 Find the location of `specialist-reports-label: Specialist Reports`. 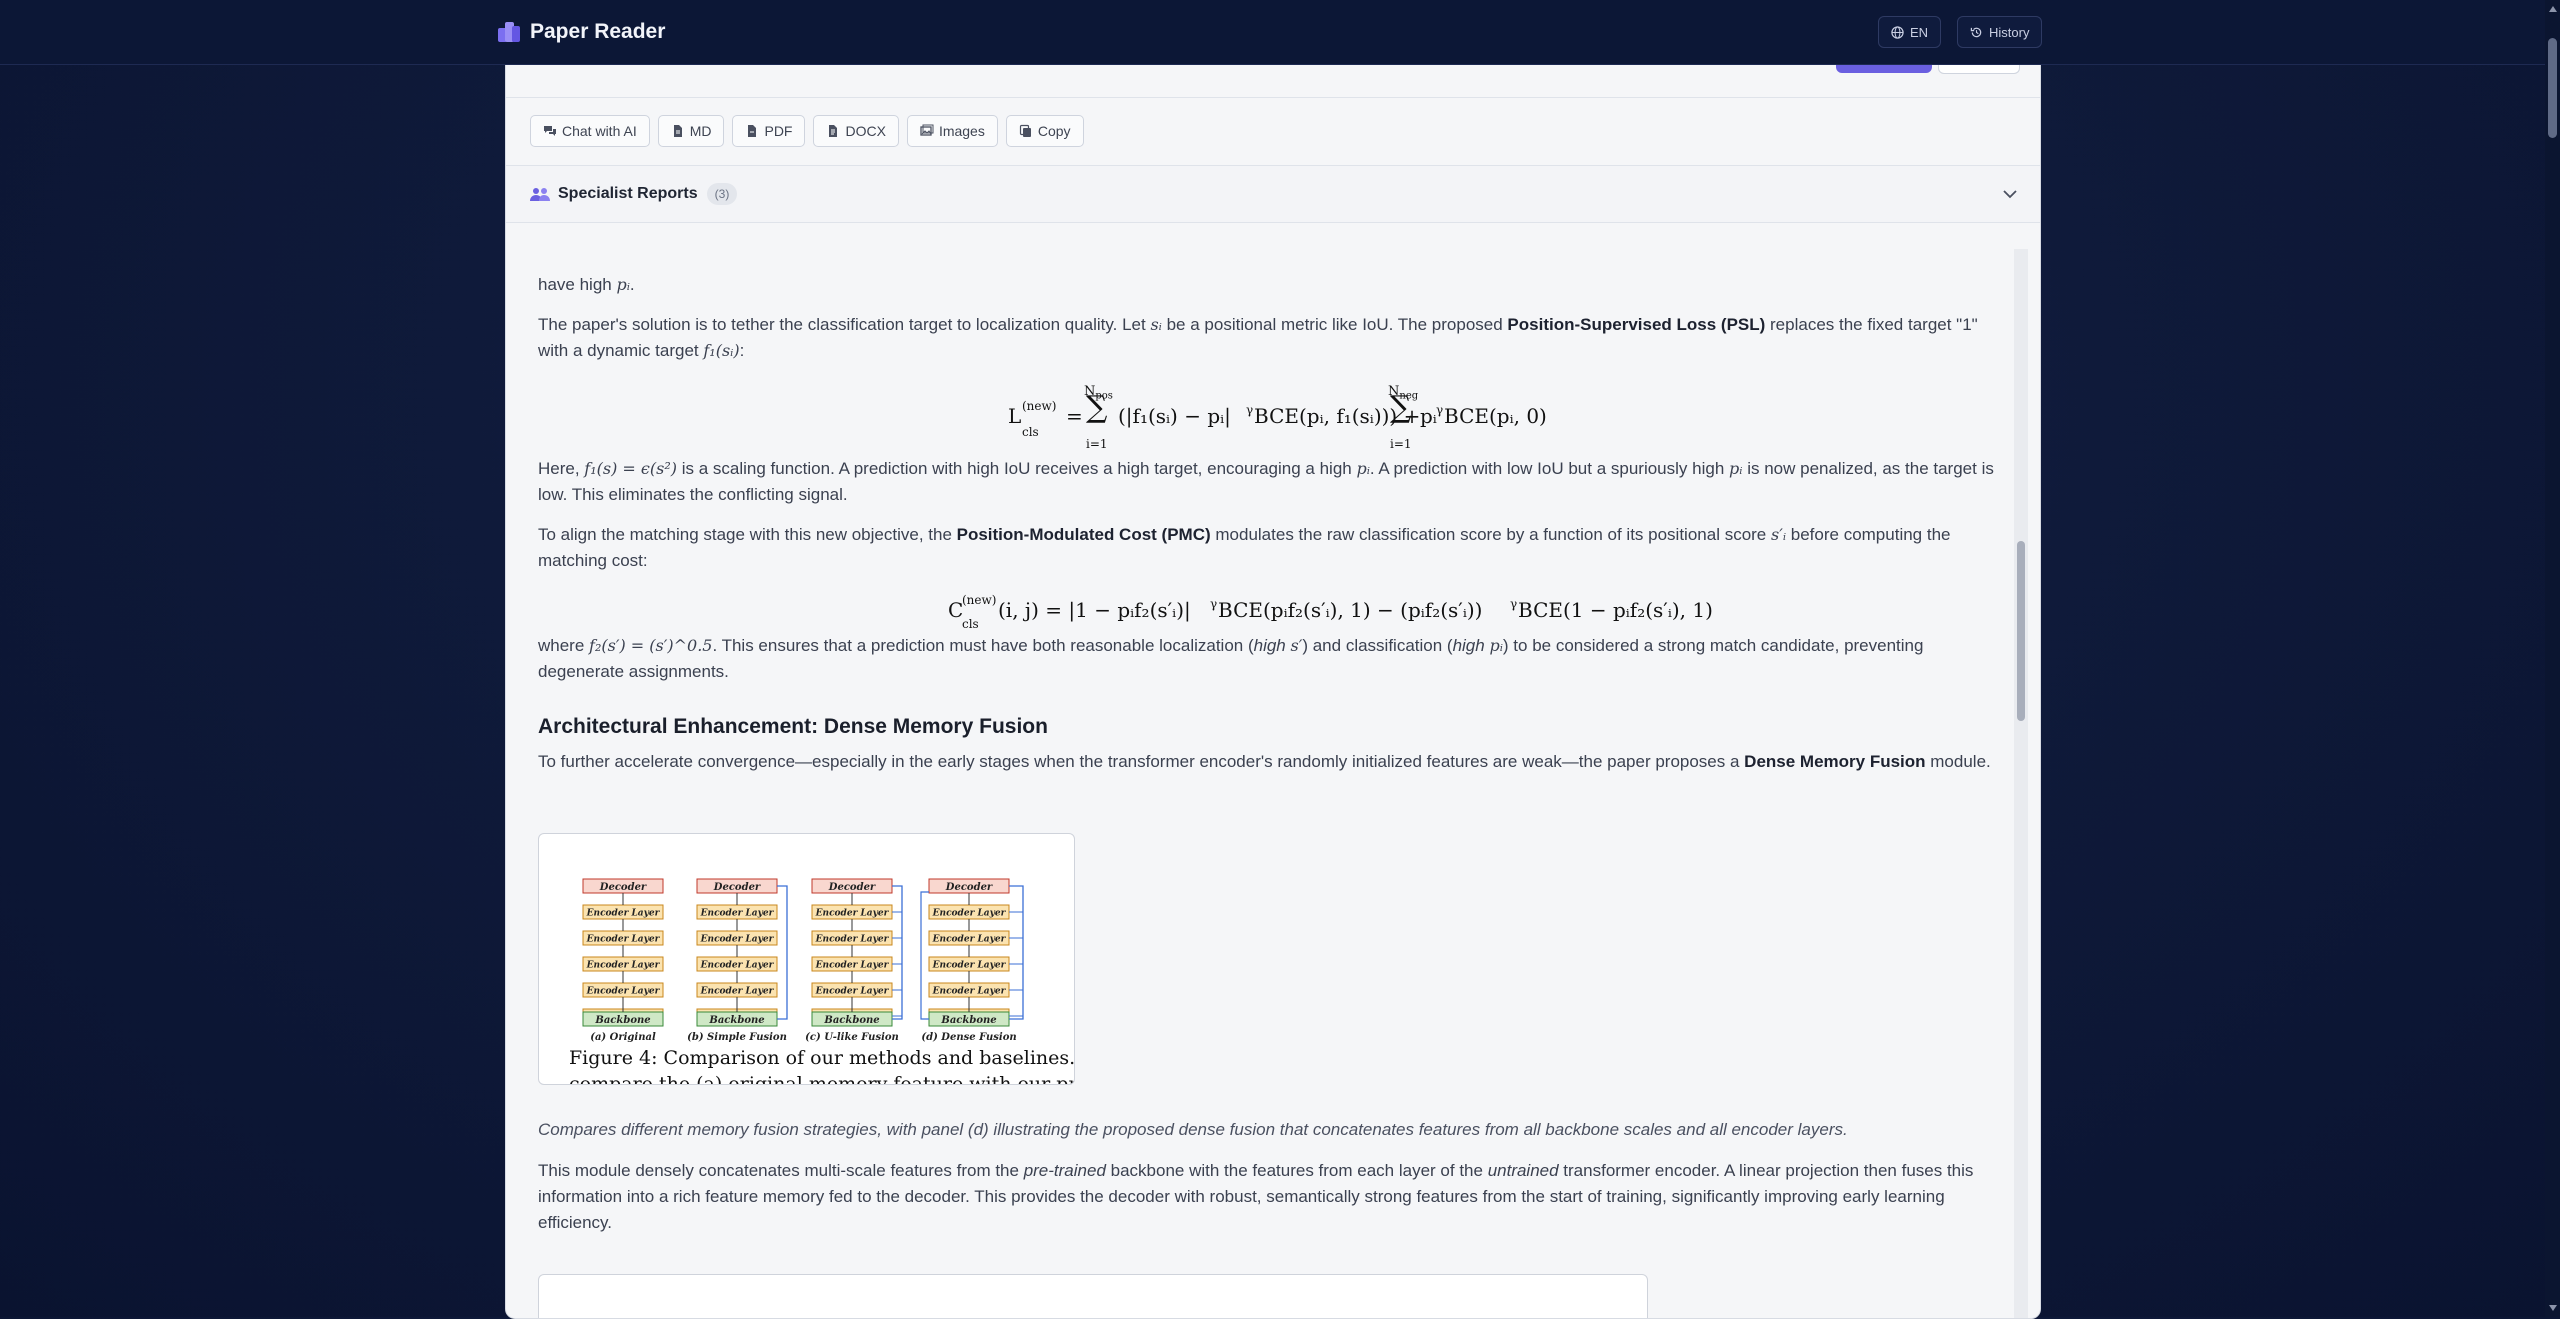

specialist-reports-label: Specialist Reports is located at coordinates (628, 193).